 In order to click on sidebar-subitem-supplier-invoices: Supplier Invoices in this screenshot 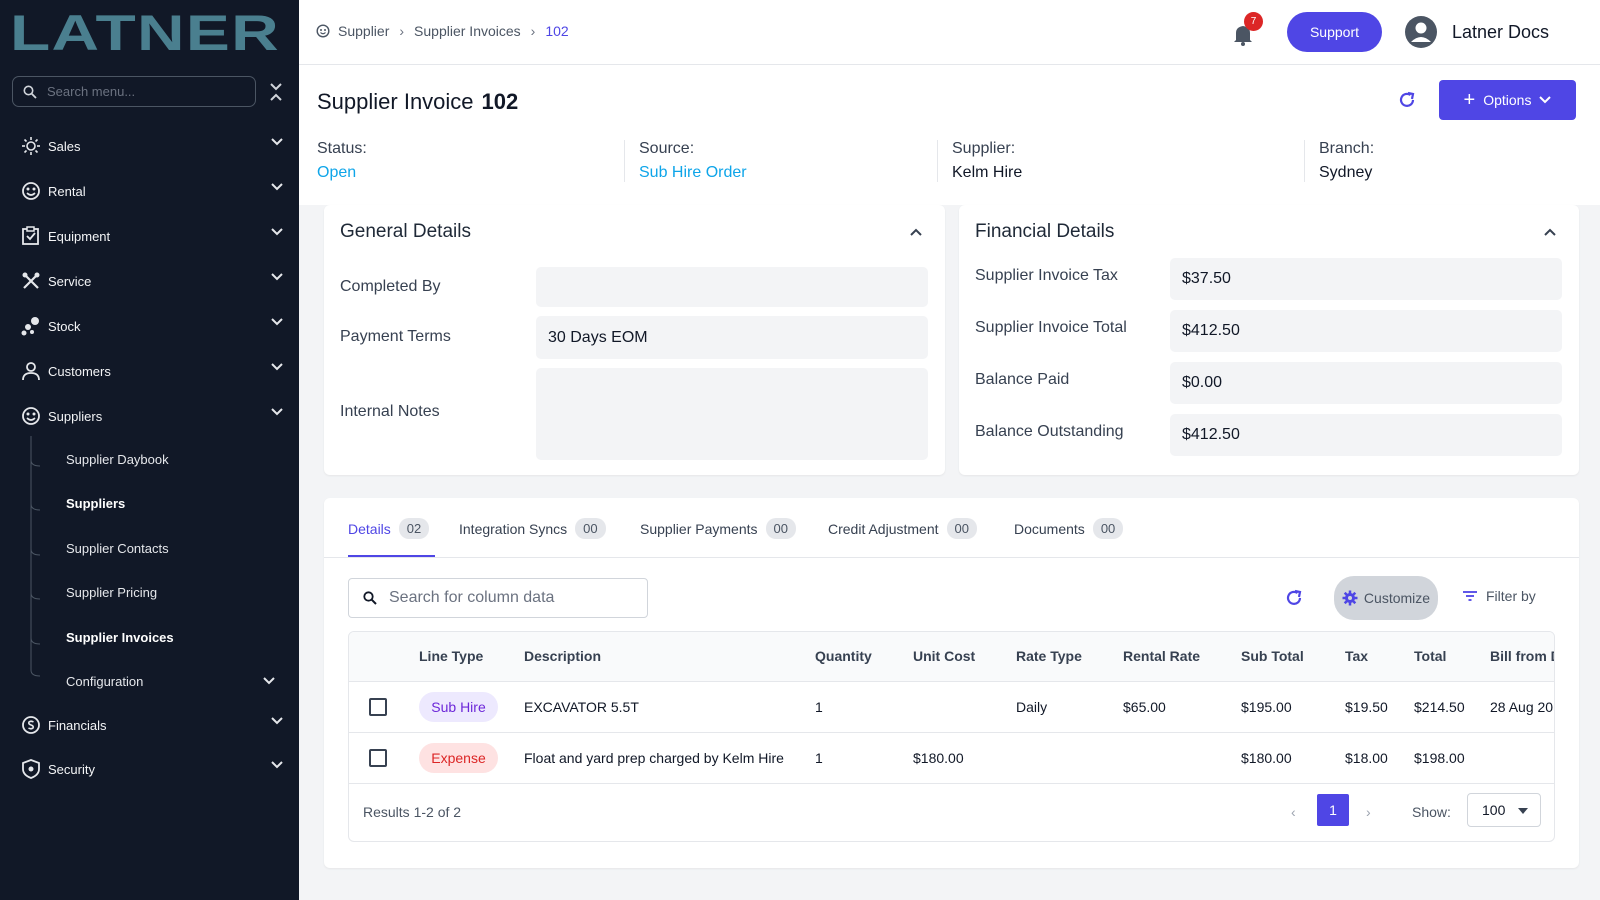, I will do `click(120, 637)`.